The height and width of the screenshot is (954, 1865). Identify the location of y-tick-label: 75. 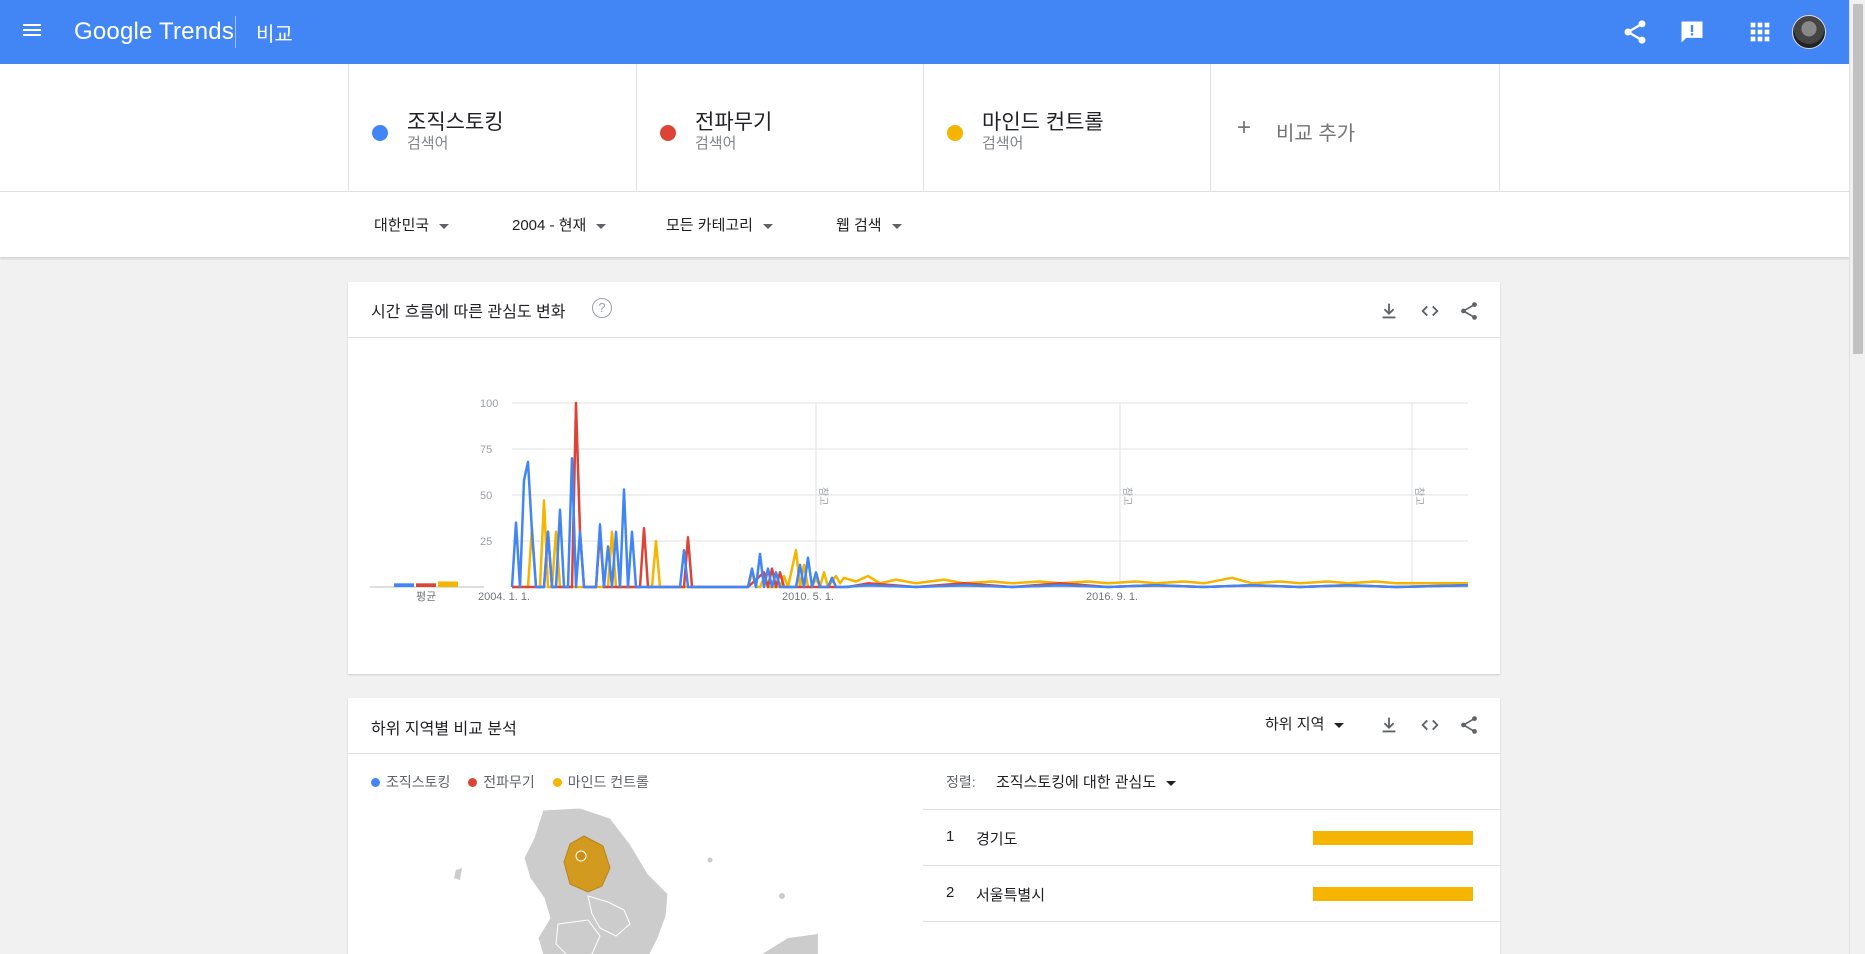
(486, 450).